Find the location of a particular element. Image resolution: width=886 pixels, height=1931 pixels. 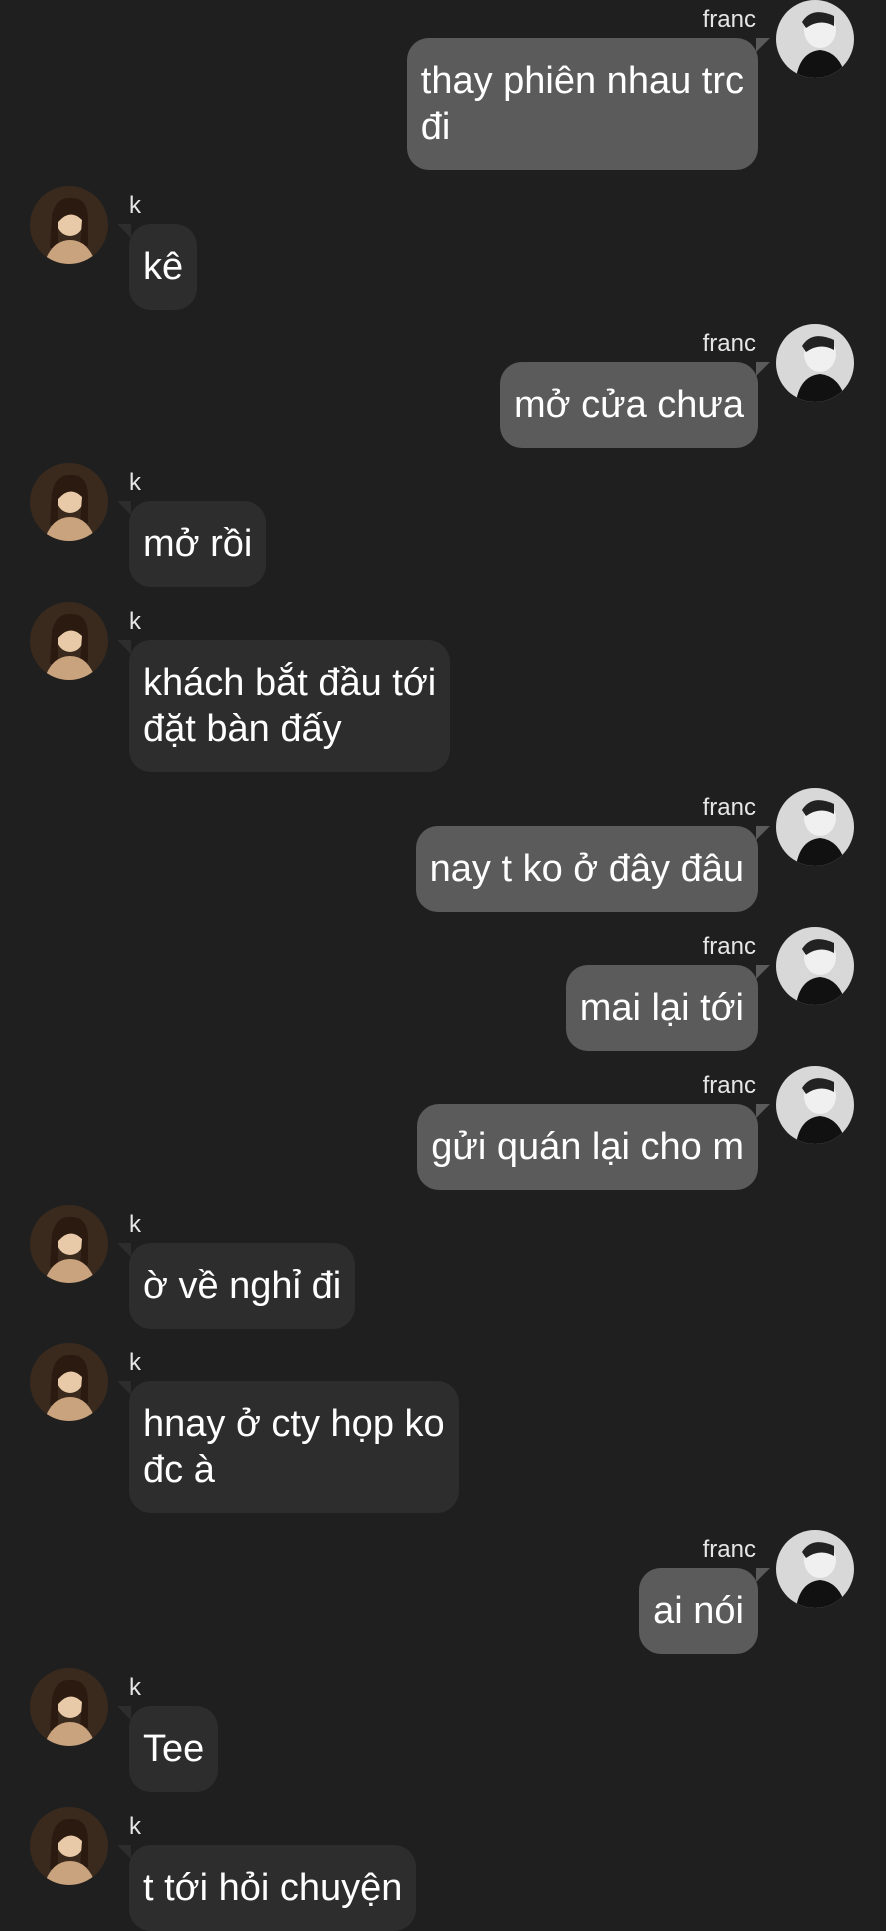

message-bubble: thay phiên nhau trc đi is located at coordinates (582, 104).